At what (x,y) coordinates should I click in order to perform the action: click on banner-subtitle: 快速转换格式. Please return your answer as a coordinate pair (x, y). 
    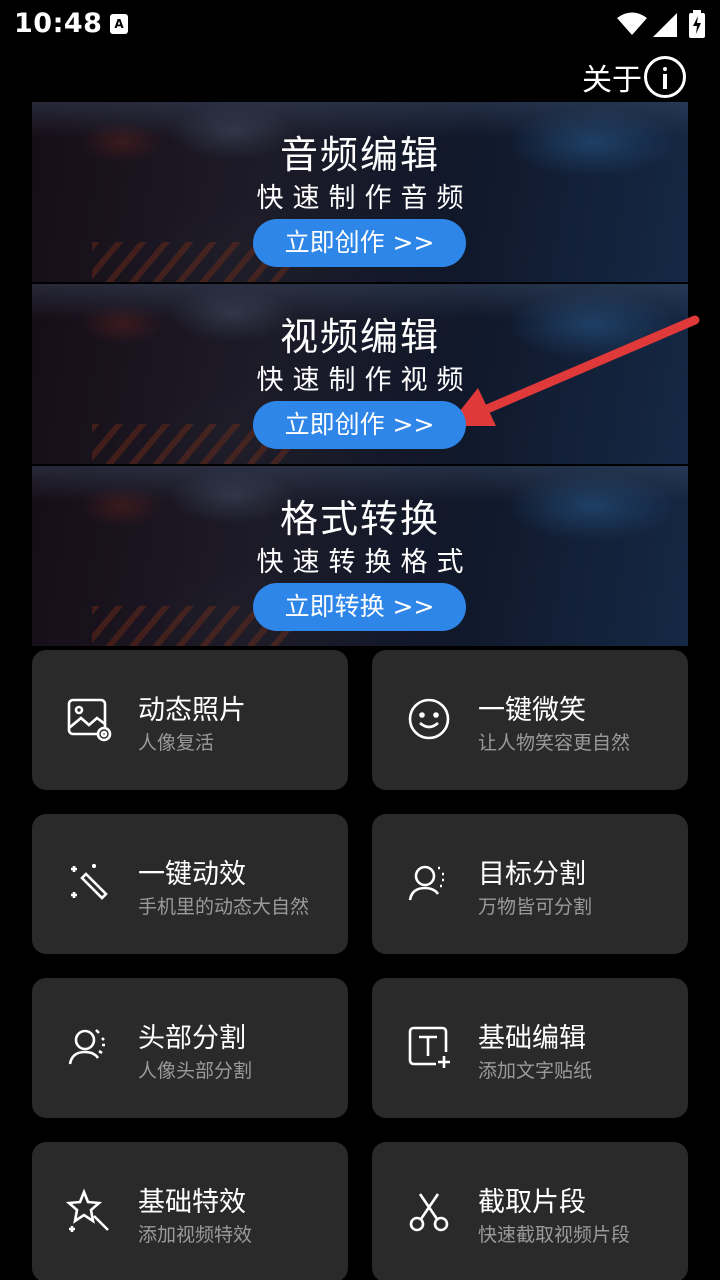
    Looking at the image, I should click on (364, 562).